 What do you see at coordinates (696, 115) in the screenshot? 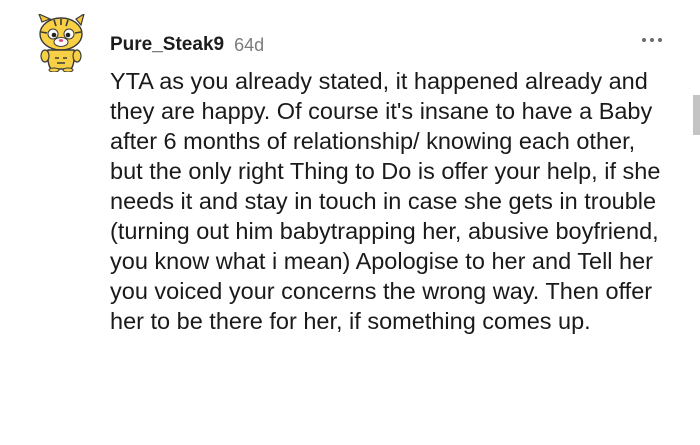
I see `scrollbar` at bounding box center [696, 115].